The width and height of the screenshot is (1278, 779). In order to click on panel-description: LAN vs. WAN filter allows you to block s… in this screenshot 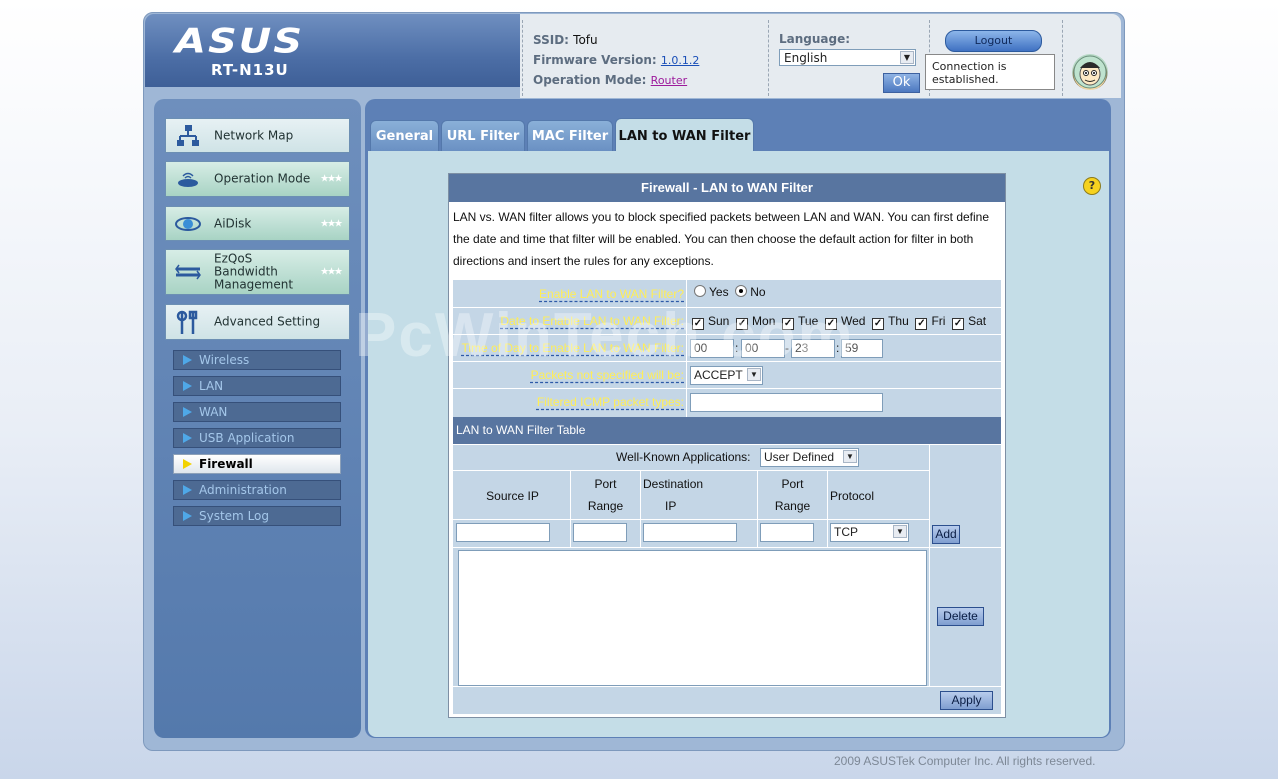, I will do `click(721, 239)`.